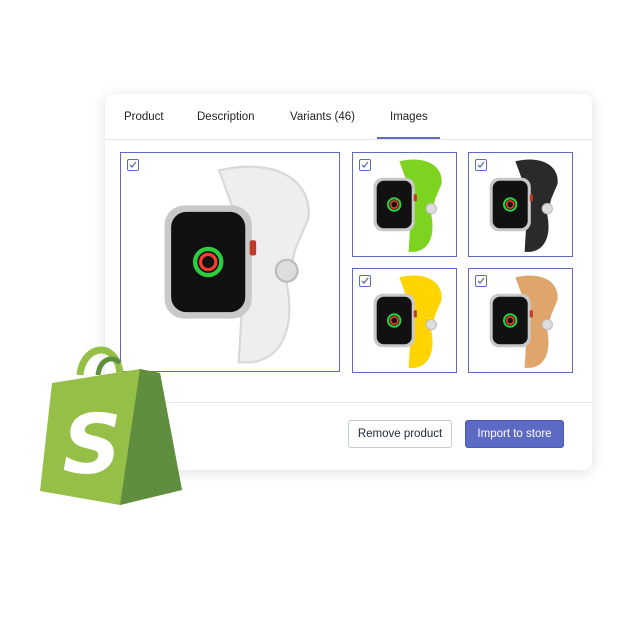  What do you see at coordinates (400, 434) in the screenshot?
I see `remove-product-button: Remove product` at bounding box center [400, 434].